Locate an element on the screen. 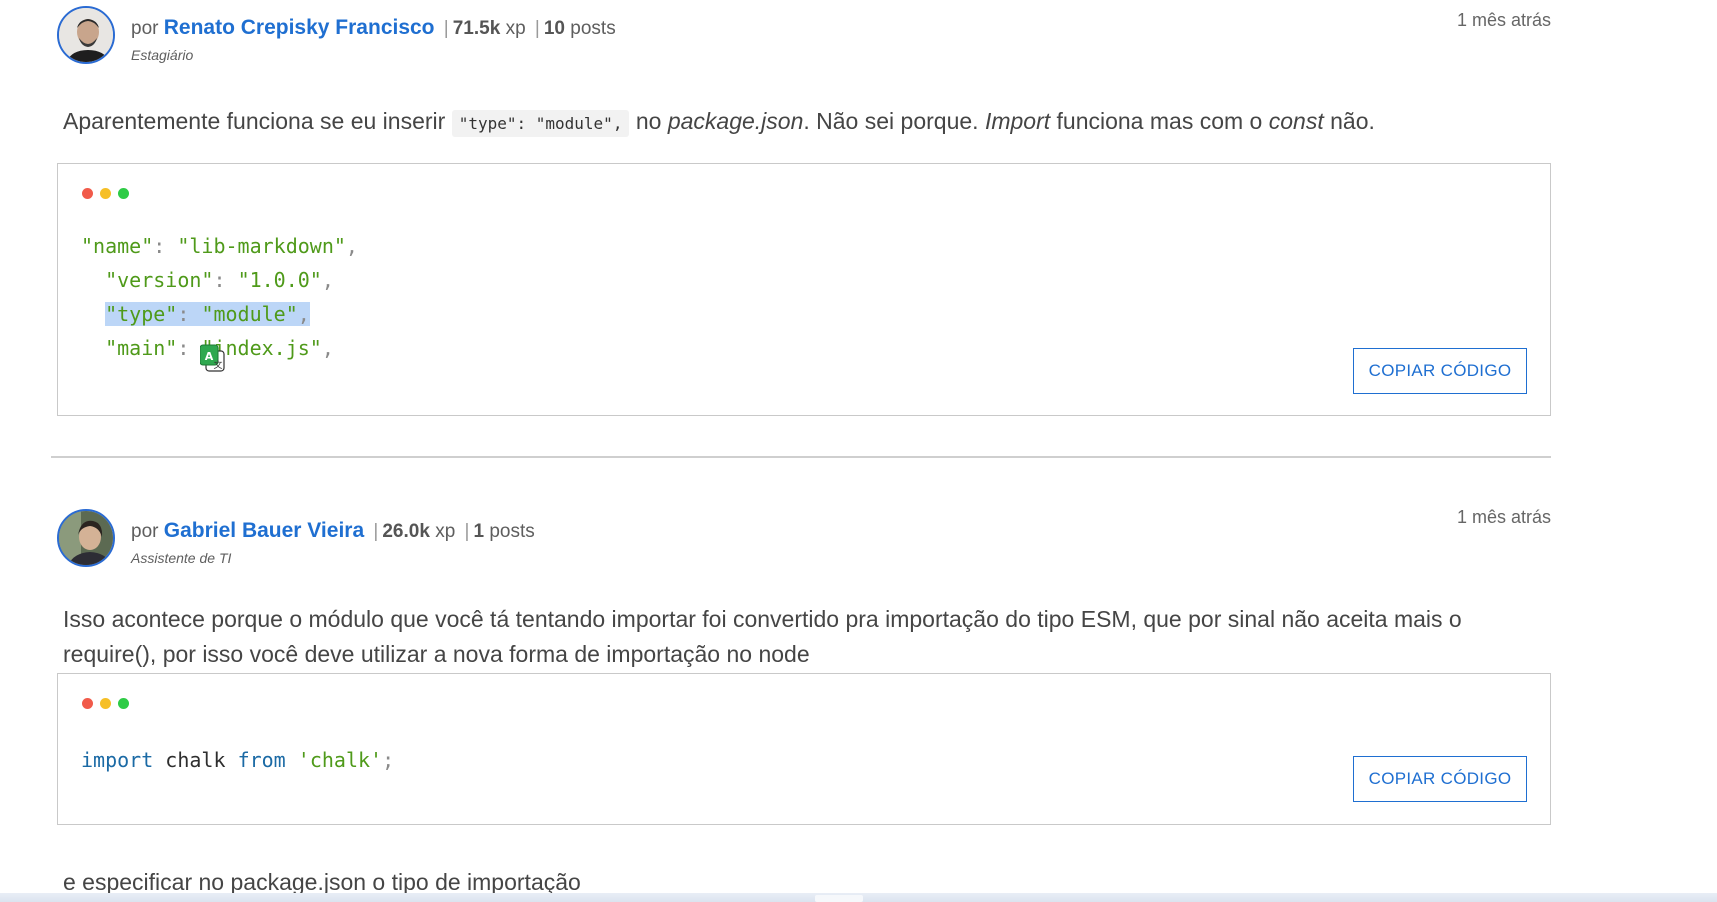 The image size is (1717, 902). svg-text: A is located at coordinates (209, 356).